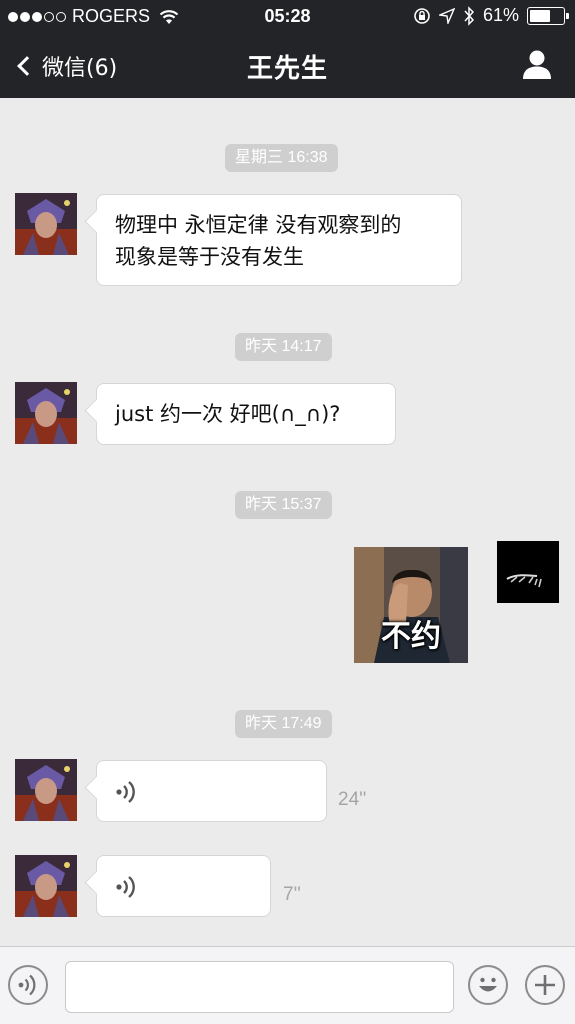 This screenshot has width=575, height=1024. I want to click on location-icon, so click(446, 15).